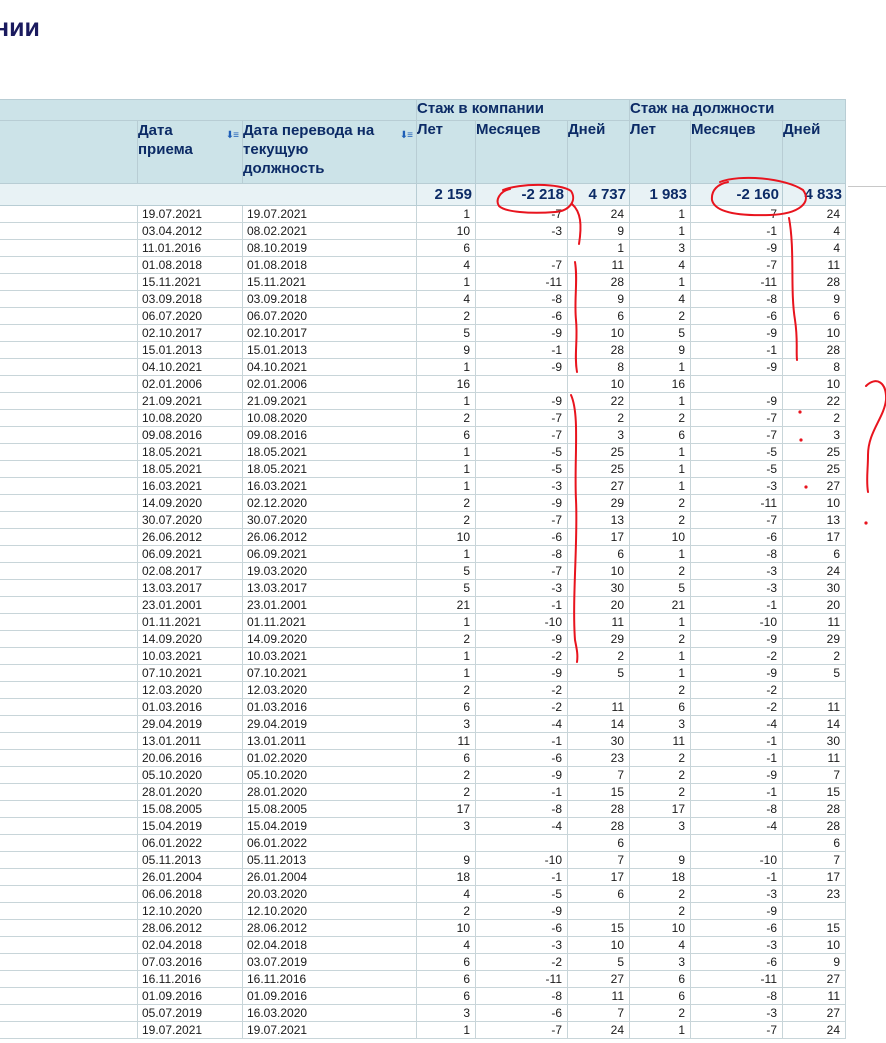 Image resolution: width=886 pixels, height=1043 pixels. I want to click on table-row: 01.09.2016 01.09.2016 6 -8 11 6 -8 11, so click(423, 996).